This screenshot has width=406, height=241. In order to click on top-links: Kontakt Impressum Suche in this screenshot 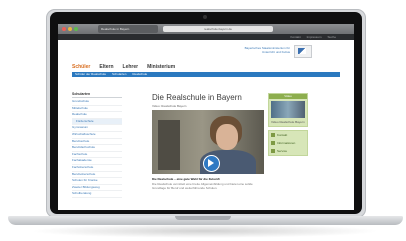, I will do `click(313, 37)`.